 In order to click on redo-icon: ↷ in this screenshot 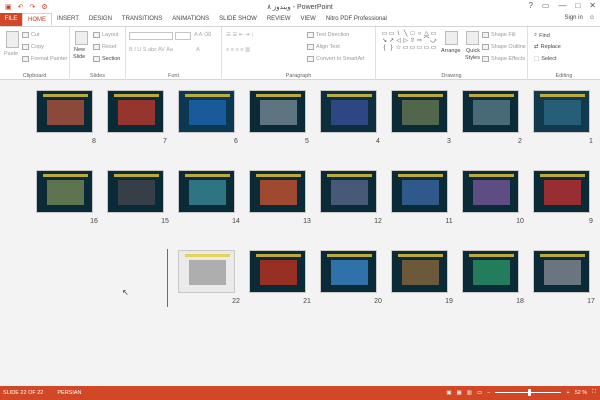, I will do `click(33, 7)`.